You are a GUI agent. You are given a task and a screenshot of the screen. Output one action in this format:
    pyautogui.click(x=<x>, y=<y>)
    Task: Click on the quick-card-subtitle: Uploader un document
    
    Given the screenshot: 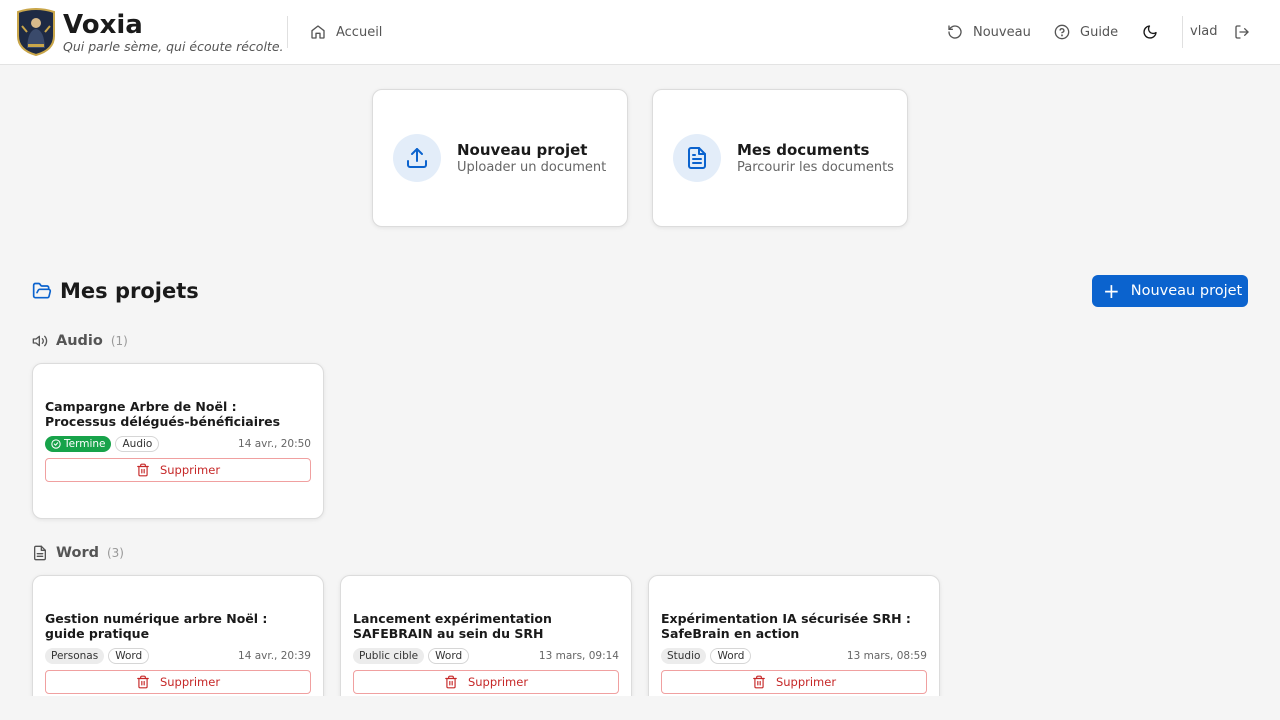 What is the action you would take?
    pyautogui.click(x=532, y=167)
    